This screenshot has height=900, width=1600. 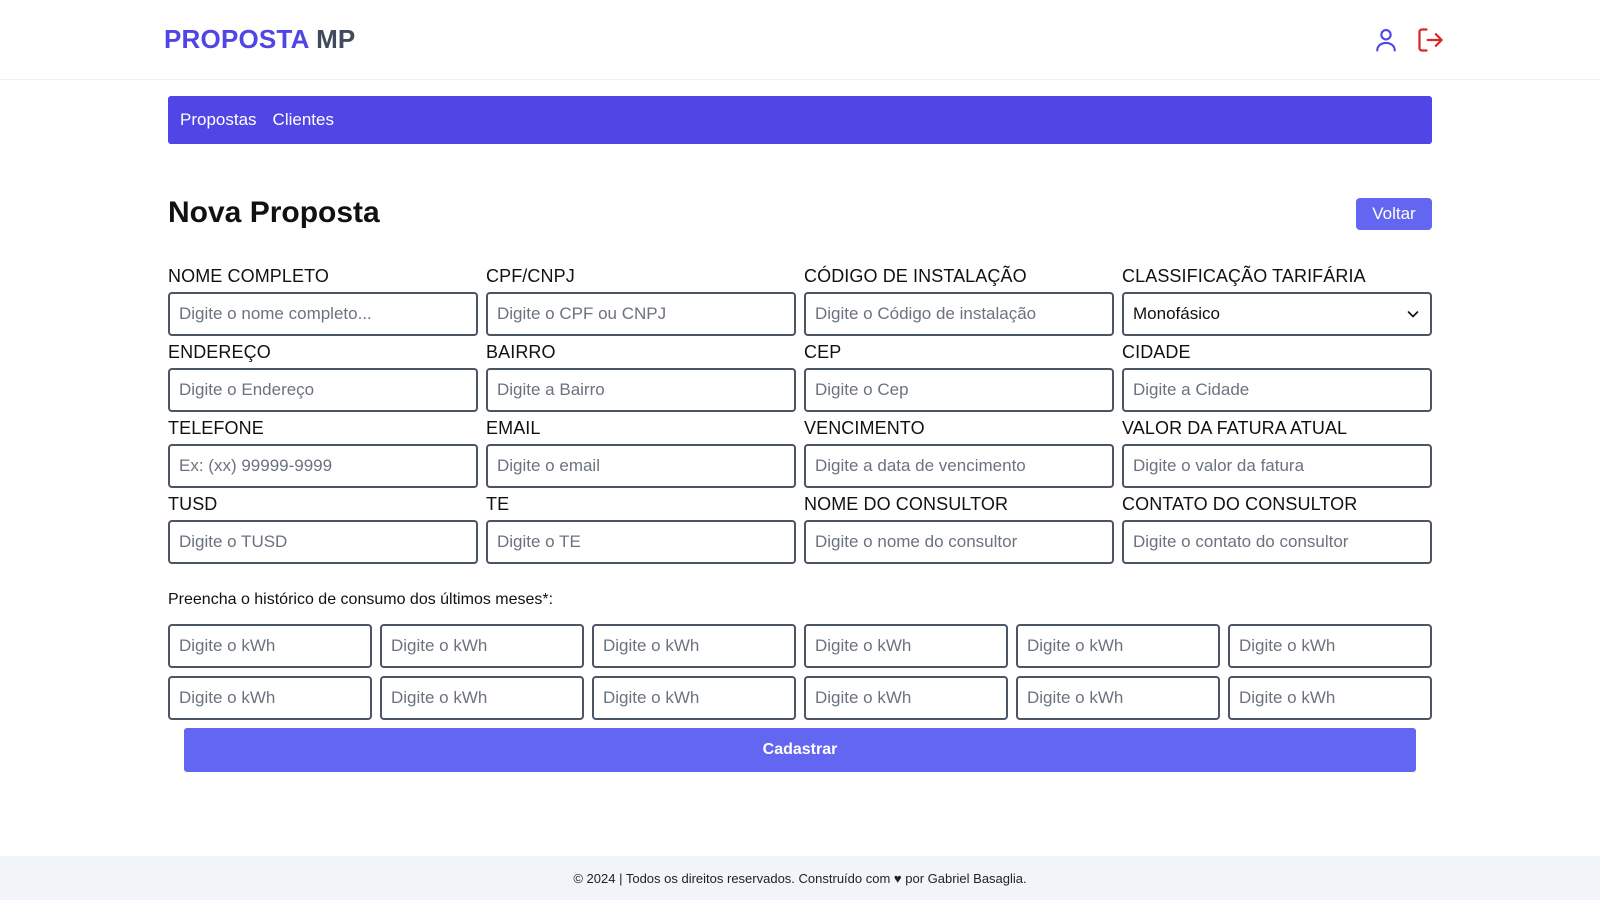 I want to click on chevron-down-icon, so click(x=1413, y=314).